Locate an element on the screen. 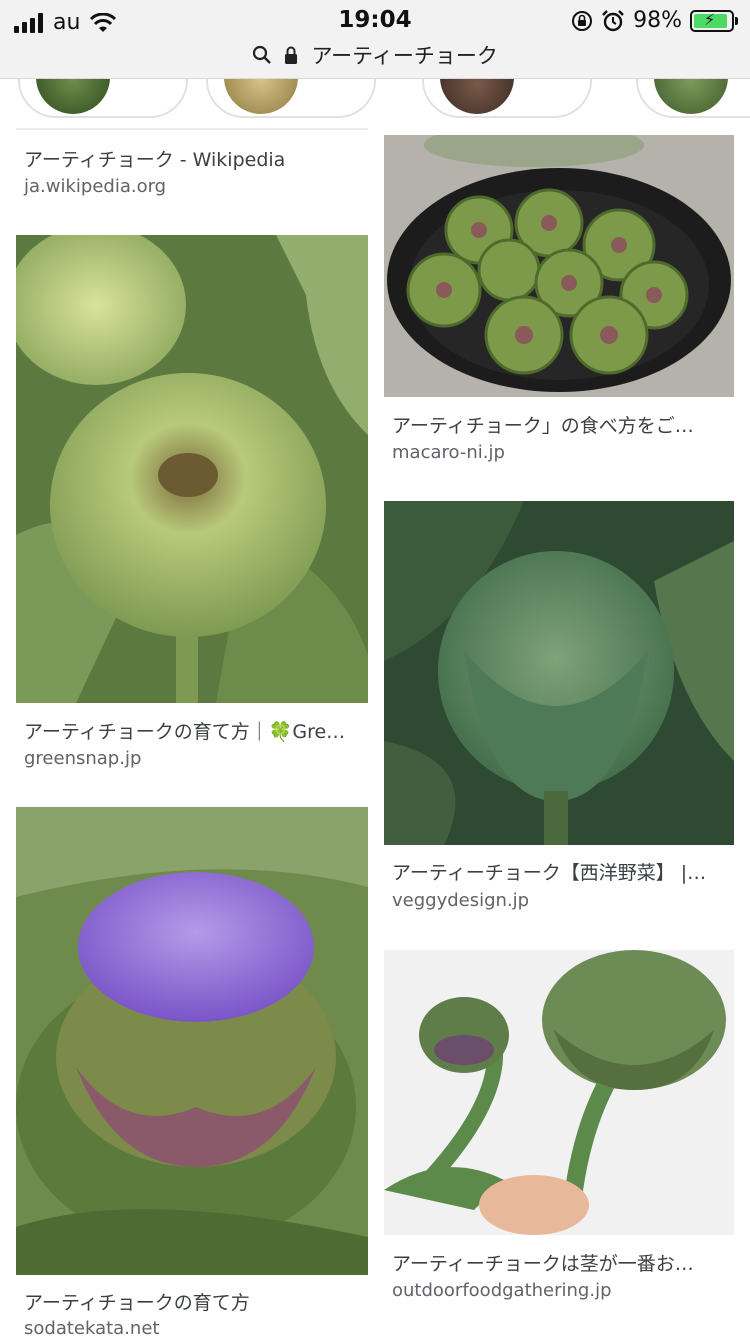 The width and height of the screenshot is (750, 1339). result-title: アーティチョーク - Wikipedia is located at coordinates (194, 158).